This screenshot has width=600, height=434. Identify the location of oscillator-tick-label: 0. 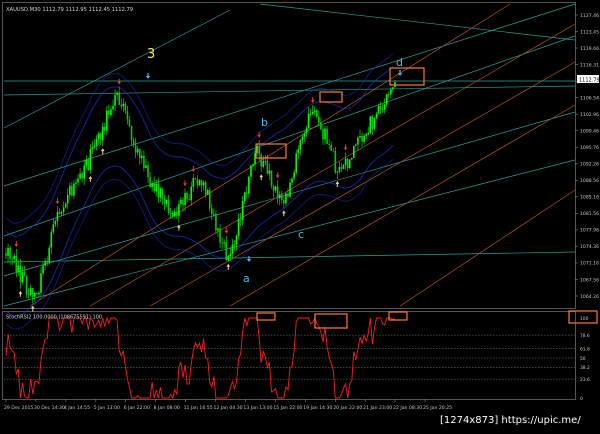
(581, 399).